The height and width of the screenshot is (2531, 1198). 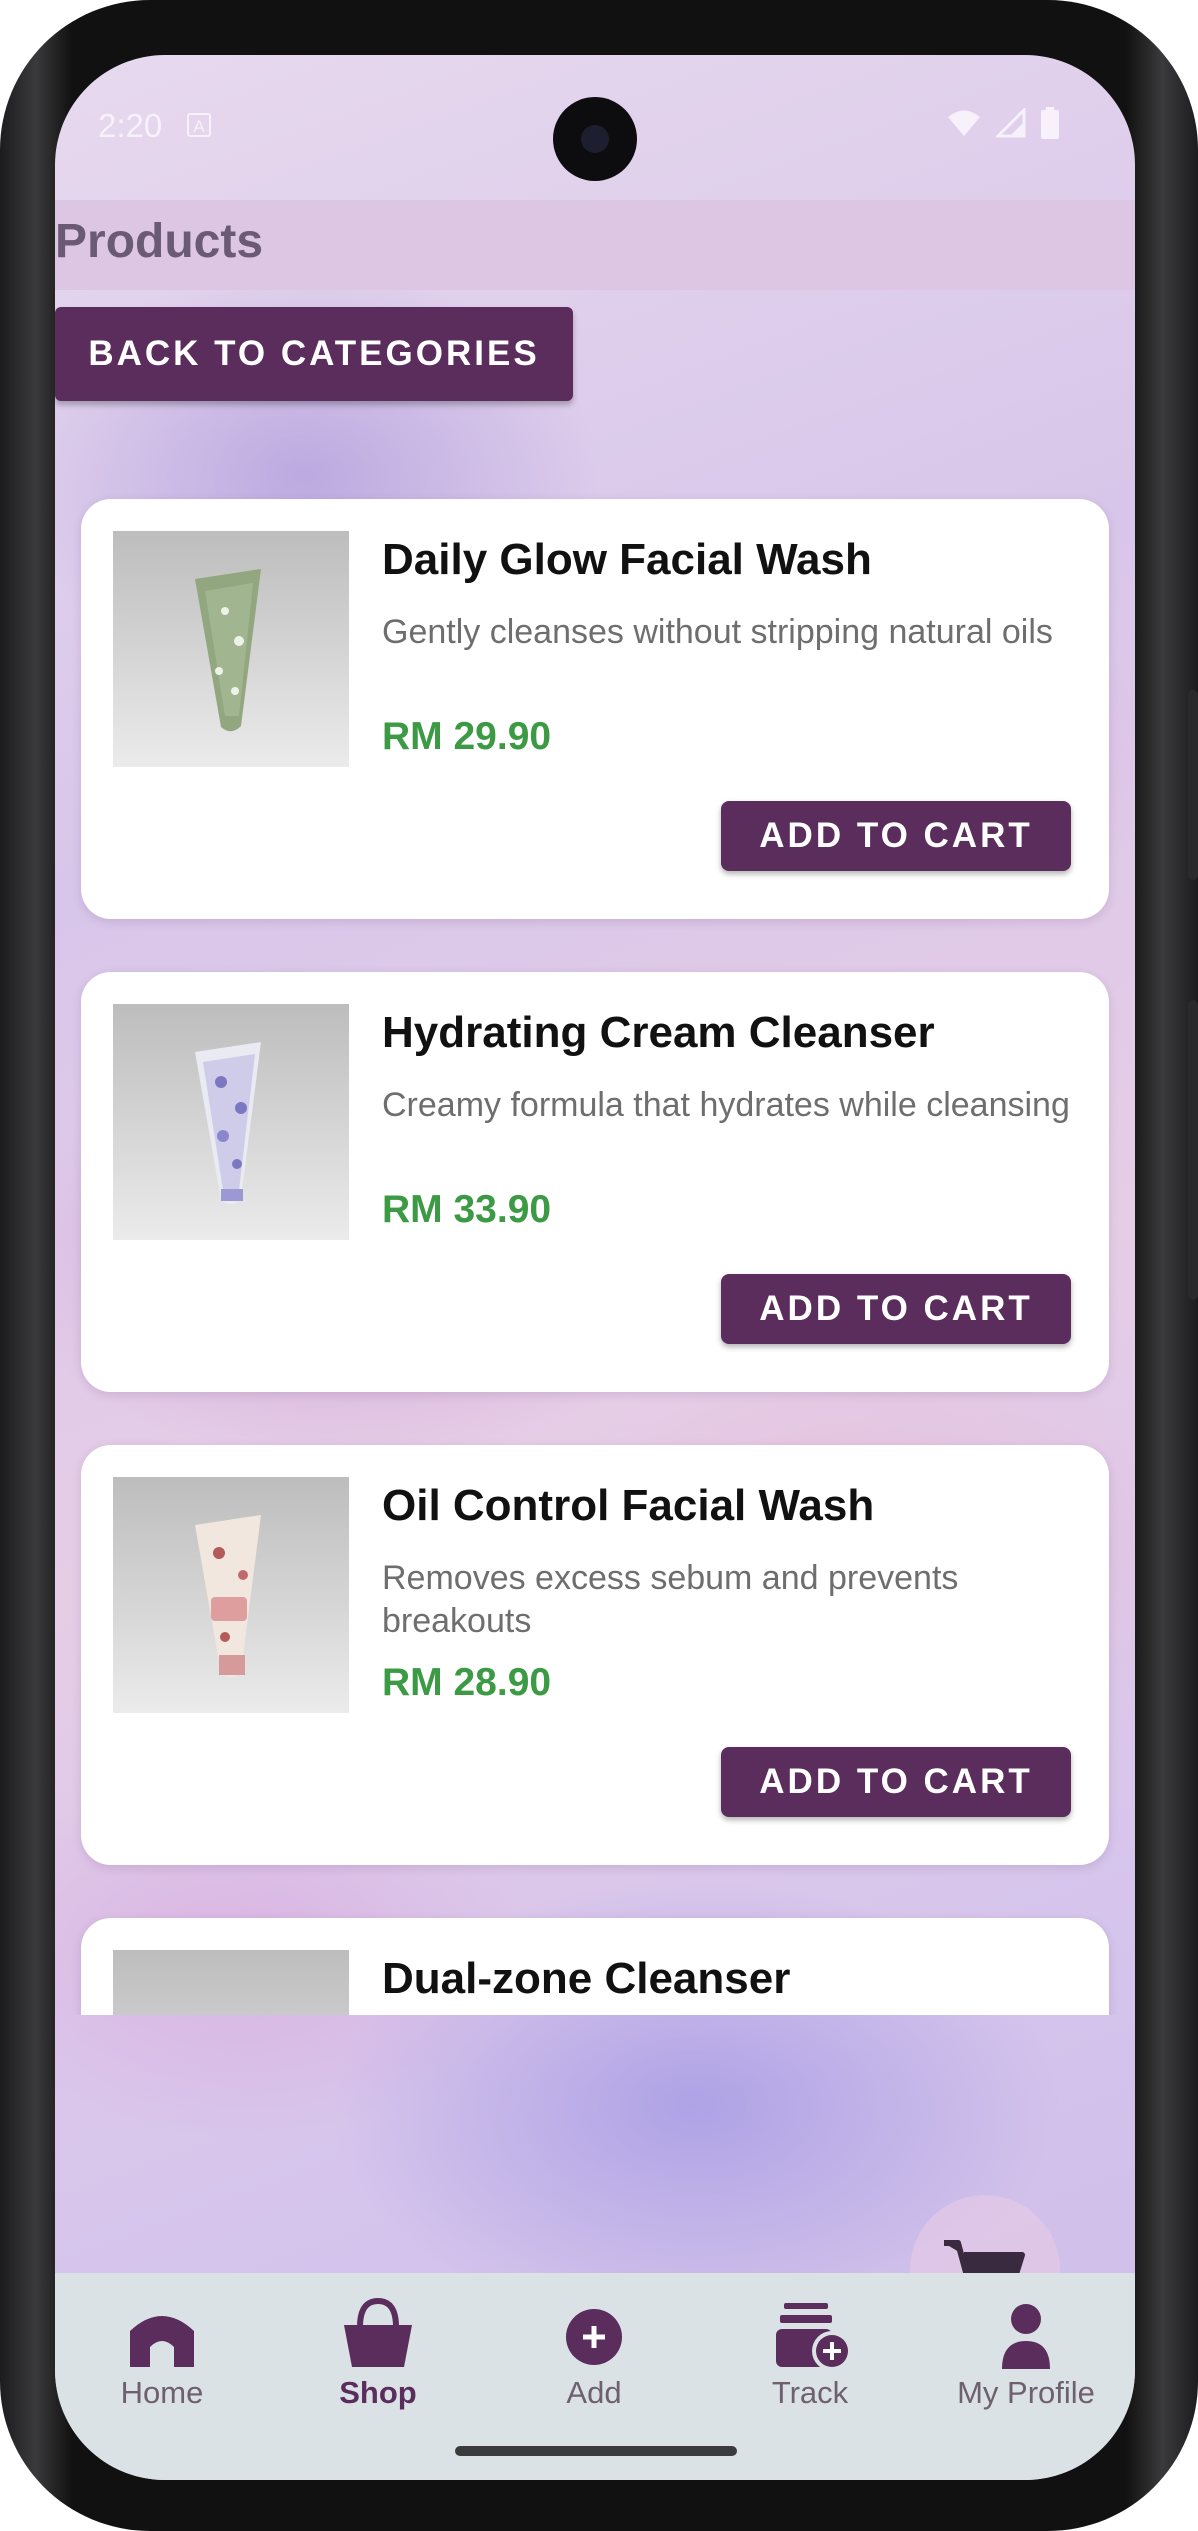 I want to click on signal-icon, so click(x=1011, y=123).